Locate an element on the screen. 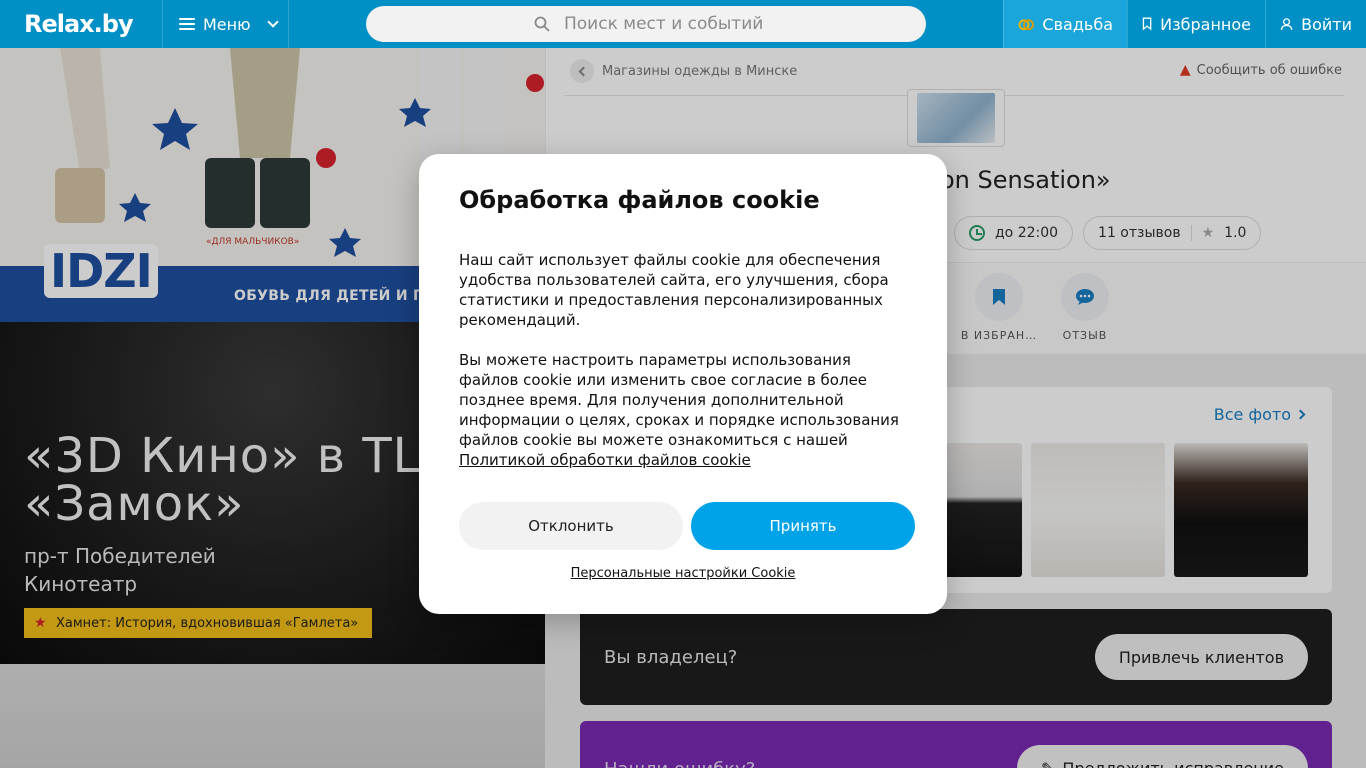 The height and width of the screenshot is (768, 1366). search-bar is located at coordinates (646, 24).